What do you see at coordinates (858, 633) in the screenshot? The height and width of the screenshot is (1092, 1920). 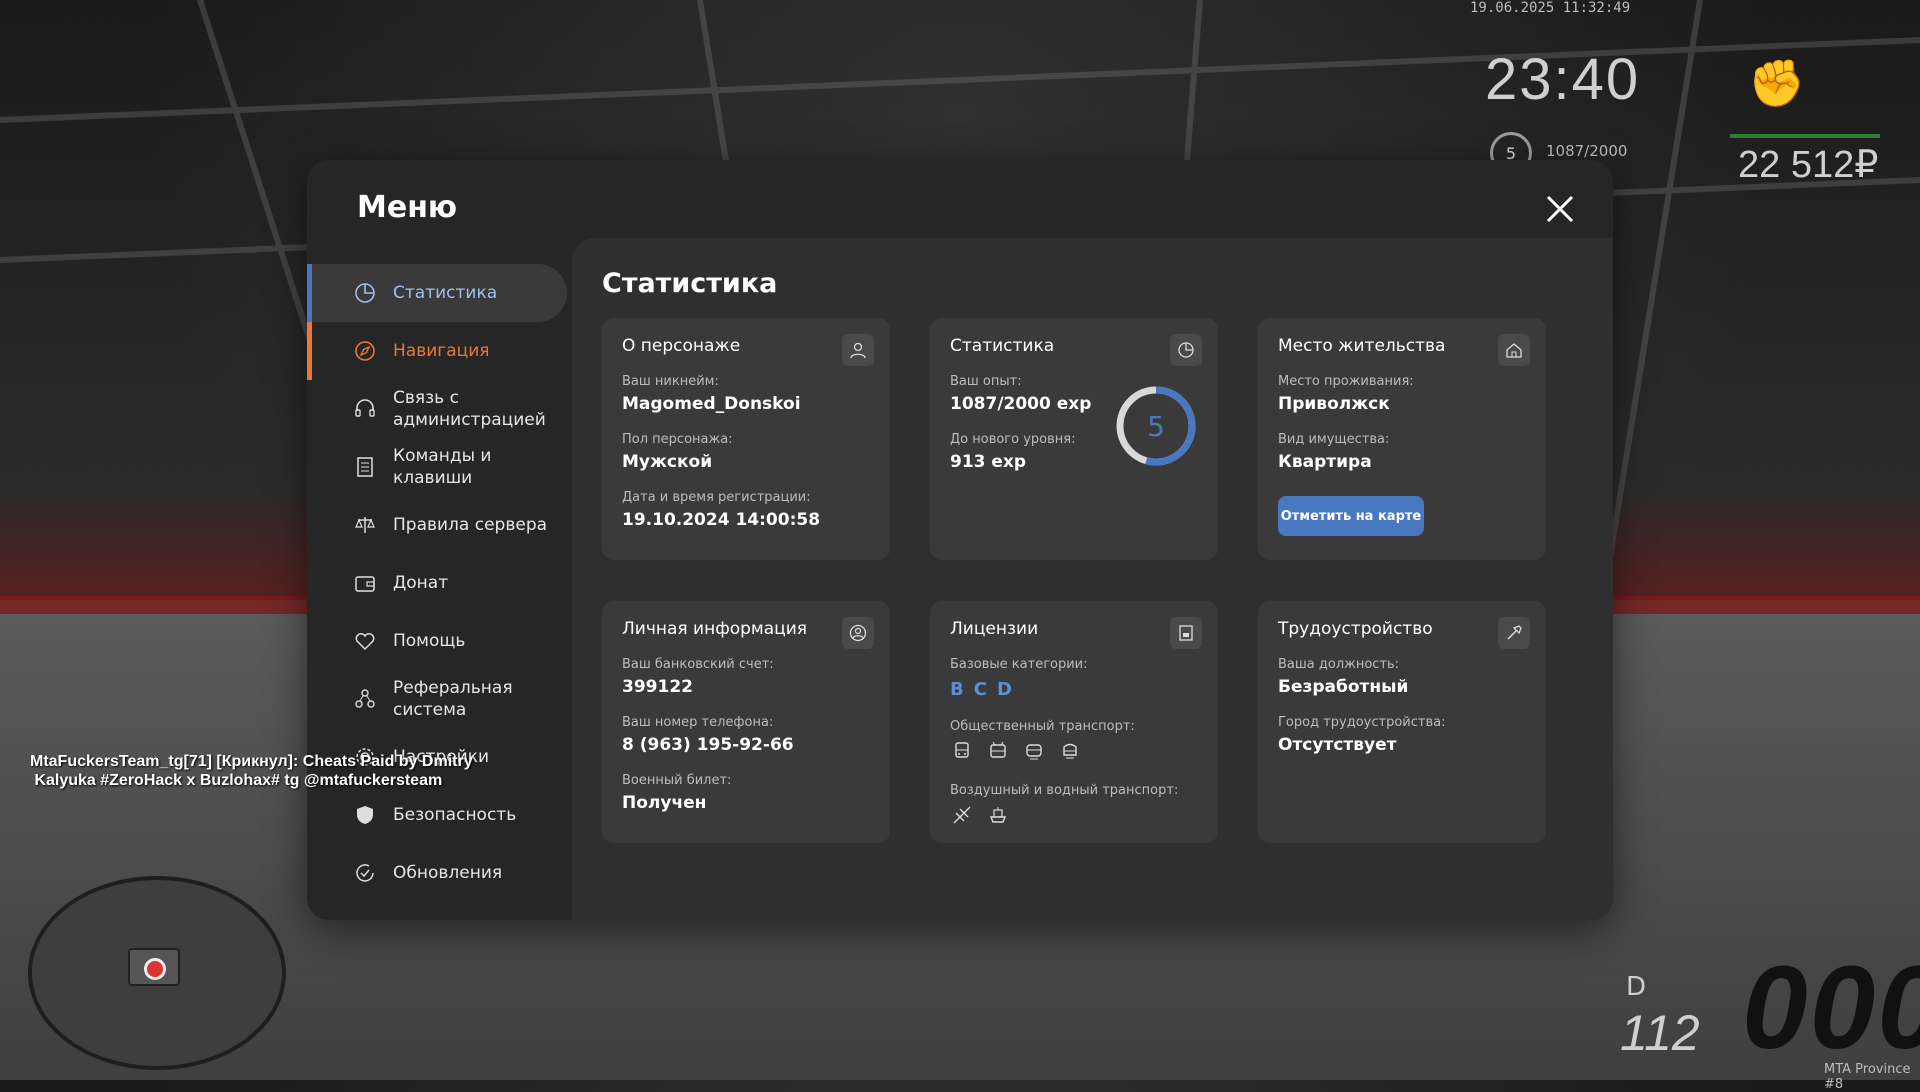 I see `user-circle-icon` at bounding box center [858, 633].